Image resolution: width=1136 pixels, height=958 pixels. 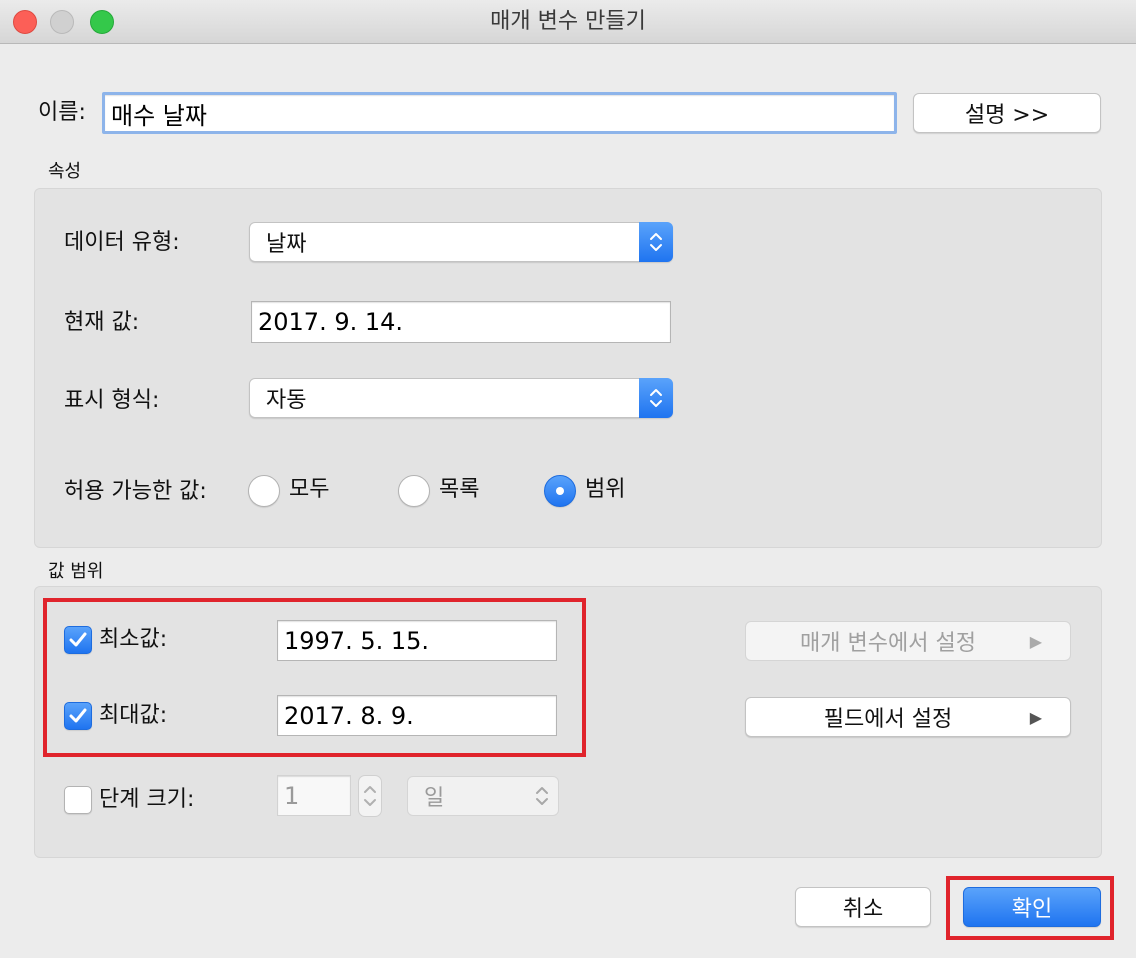 I want to click on window-title: 매개 변수 만들기, so click(x=568, y=21).